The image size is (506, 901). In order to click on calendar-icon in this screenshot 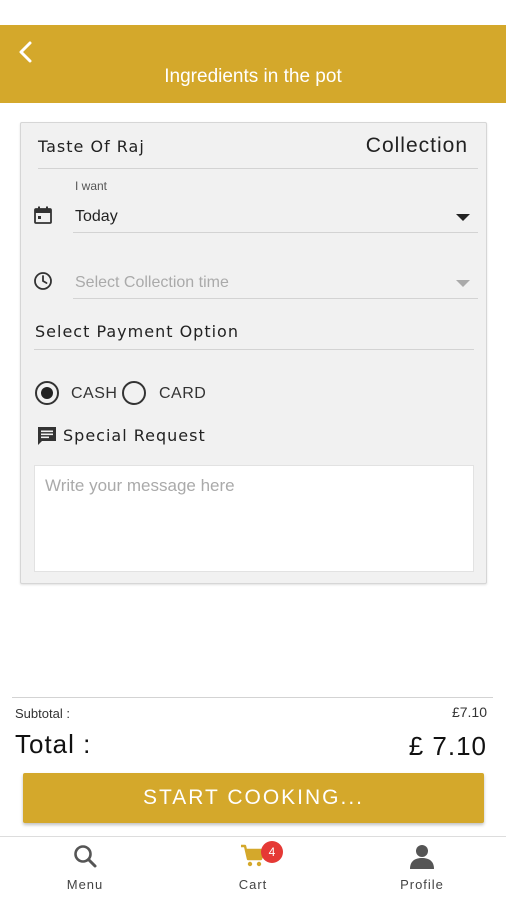, I will do `click(43, 215)`.